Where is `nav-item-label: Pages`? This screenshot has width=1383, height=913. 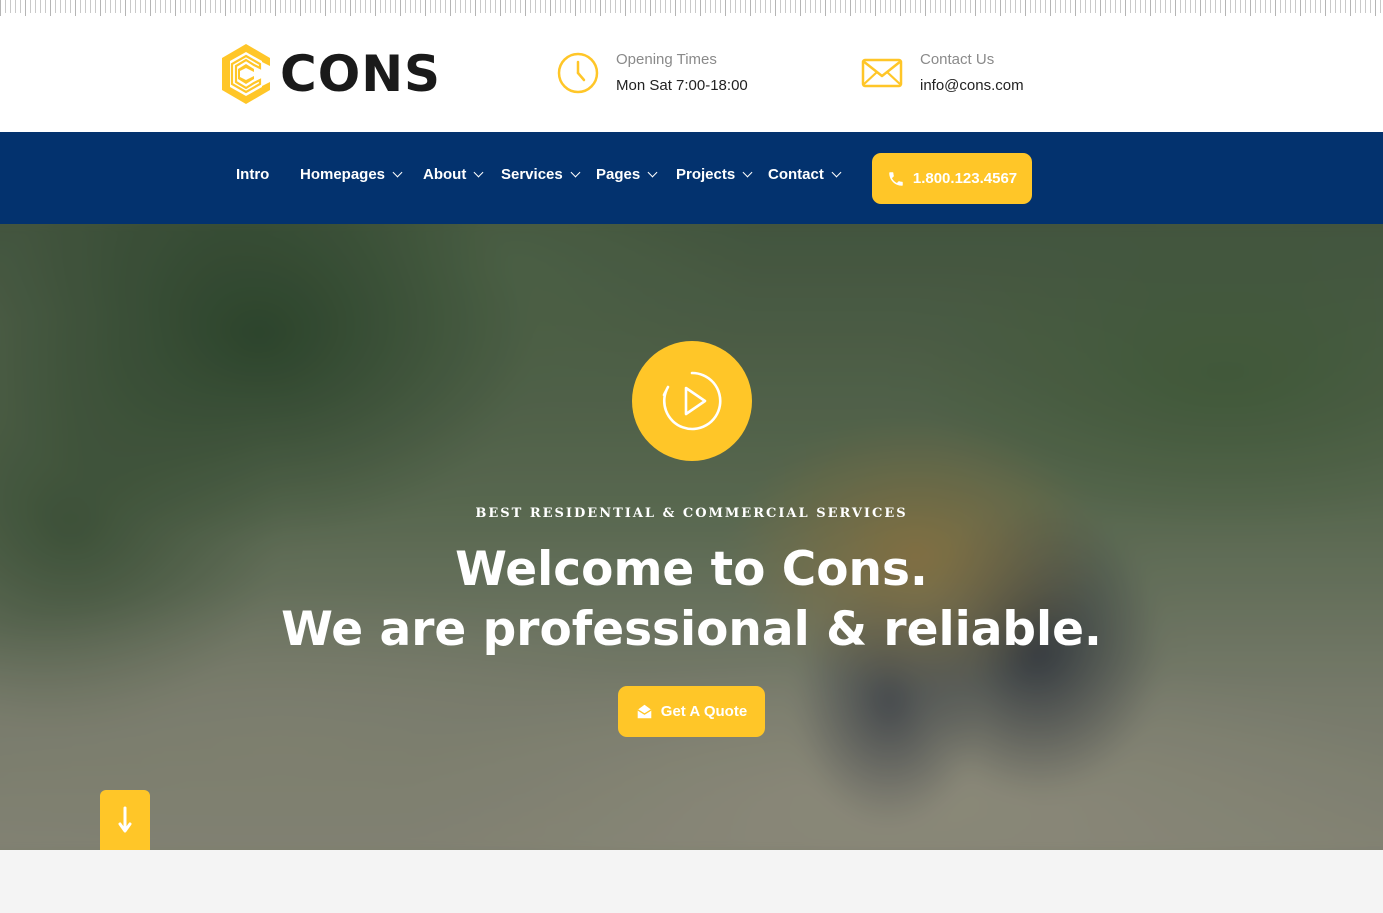 nav-item-label: Pages is located at coordinates (618, 174).